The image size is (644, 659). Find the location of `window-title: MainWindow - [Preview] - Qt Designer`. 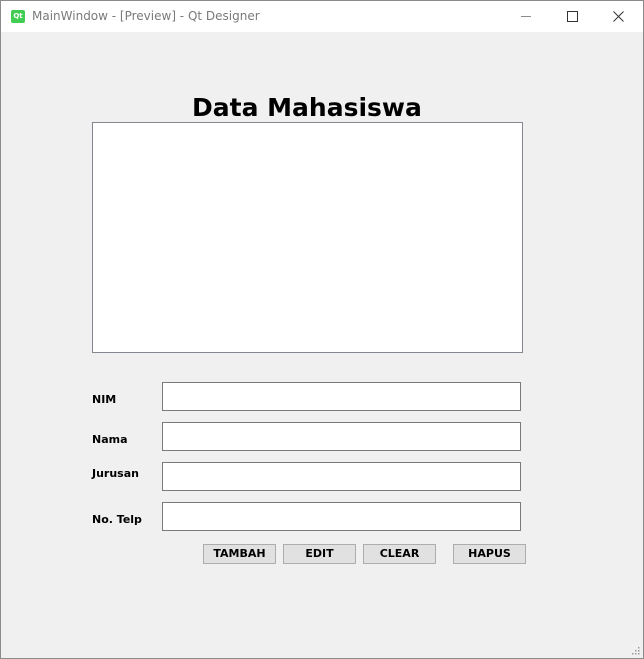

window-title: MainWindow - [Preview] - Qt Designer is located at coordinates (146, 16).